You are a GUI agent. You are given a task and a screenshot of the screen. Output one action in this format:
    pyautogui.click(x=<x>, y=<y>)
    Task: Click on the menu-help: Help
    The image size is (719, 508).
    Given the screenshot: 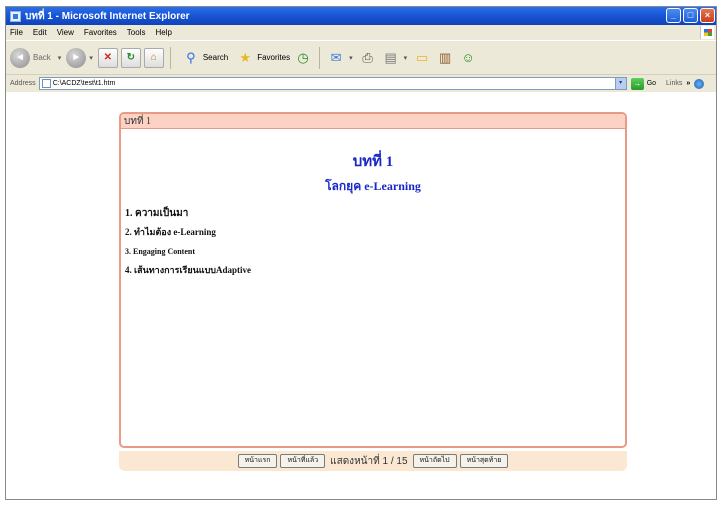 What is the action you would take?
    pyautogui.click(x=163, y=32)
    